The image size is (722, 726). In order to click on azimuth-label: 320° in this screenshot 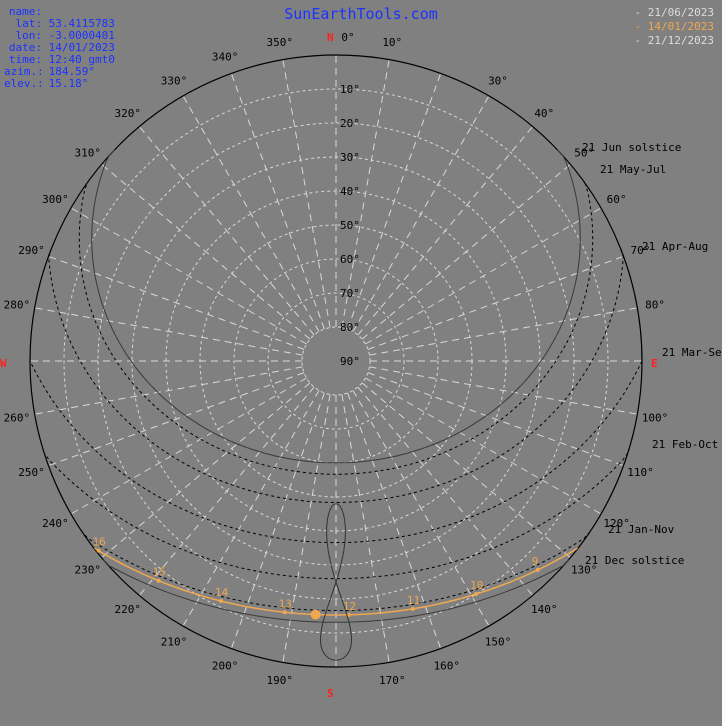, I will do `click(127, 113)`.